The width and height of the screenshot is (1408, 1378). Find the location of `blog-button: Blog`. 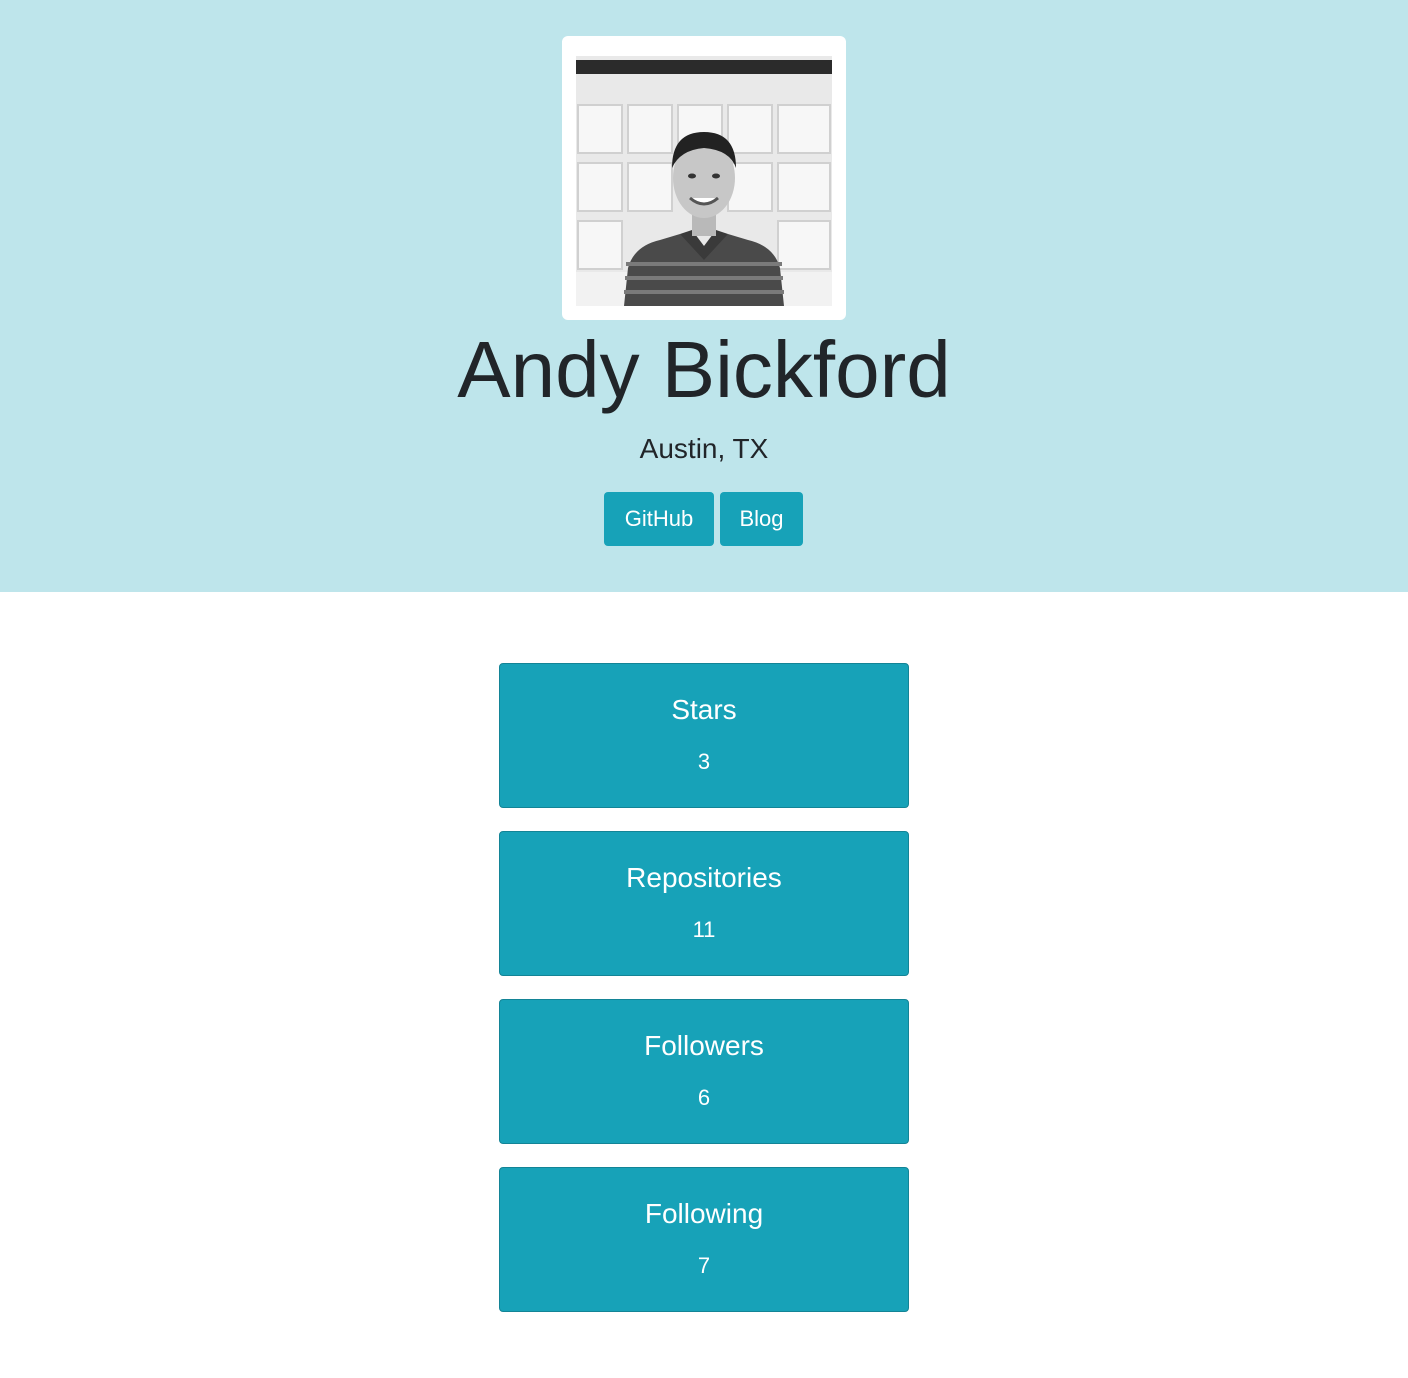

blog-button: Blog is located at coordinates (761, 519).